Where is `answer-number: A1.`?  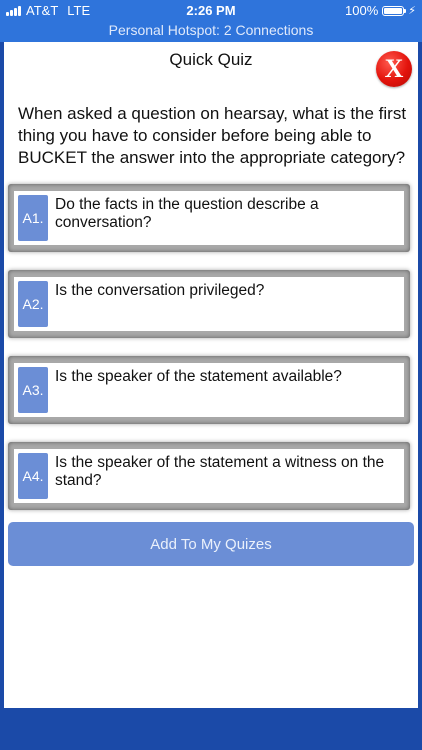 answer-number: A1. is located at coordinates (33, 218).